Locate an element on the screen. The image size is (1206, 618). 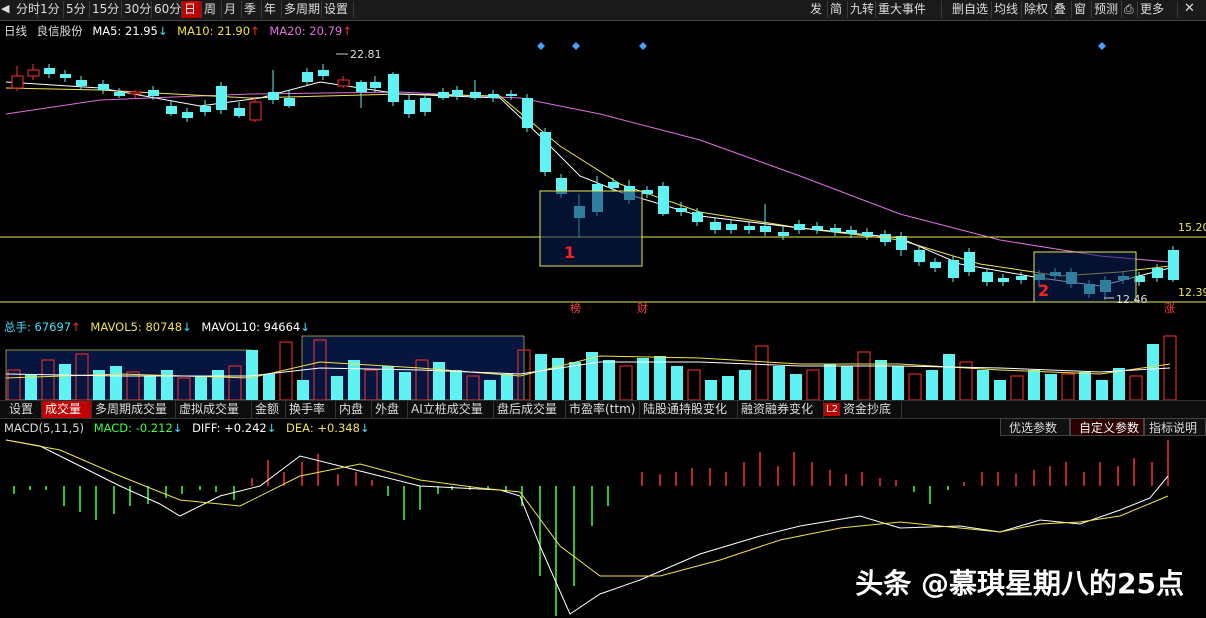
indicator-tab: 盘后成交量 is located at coordinates (530, 409).